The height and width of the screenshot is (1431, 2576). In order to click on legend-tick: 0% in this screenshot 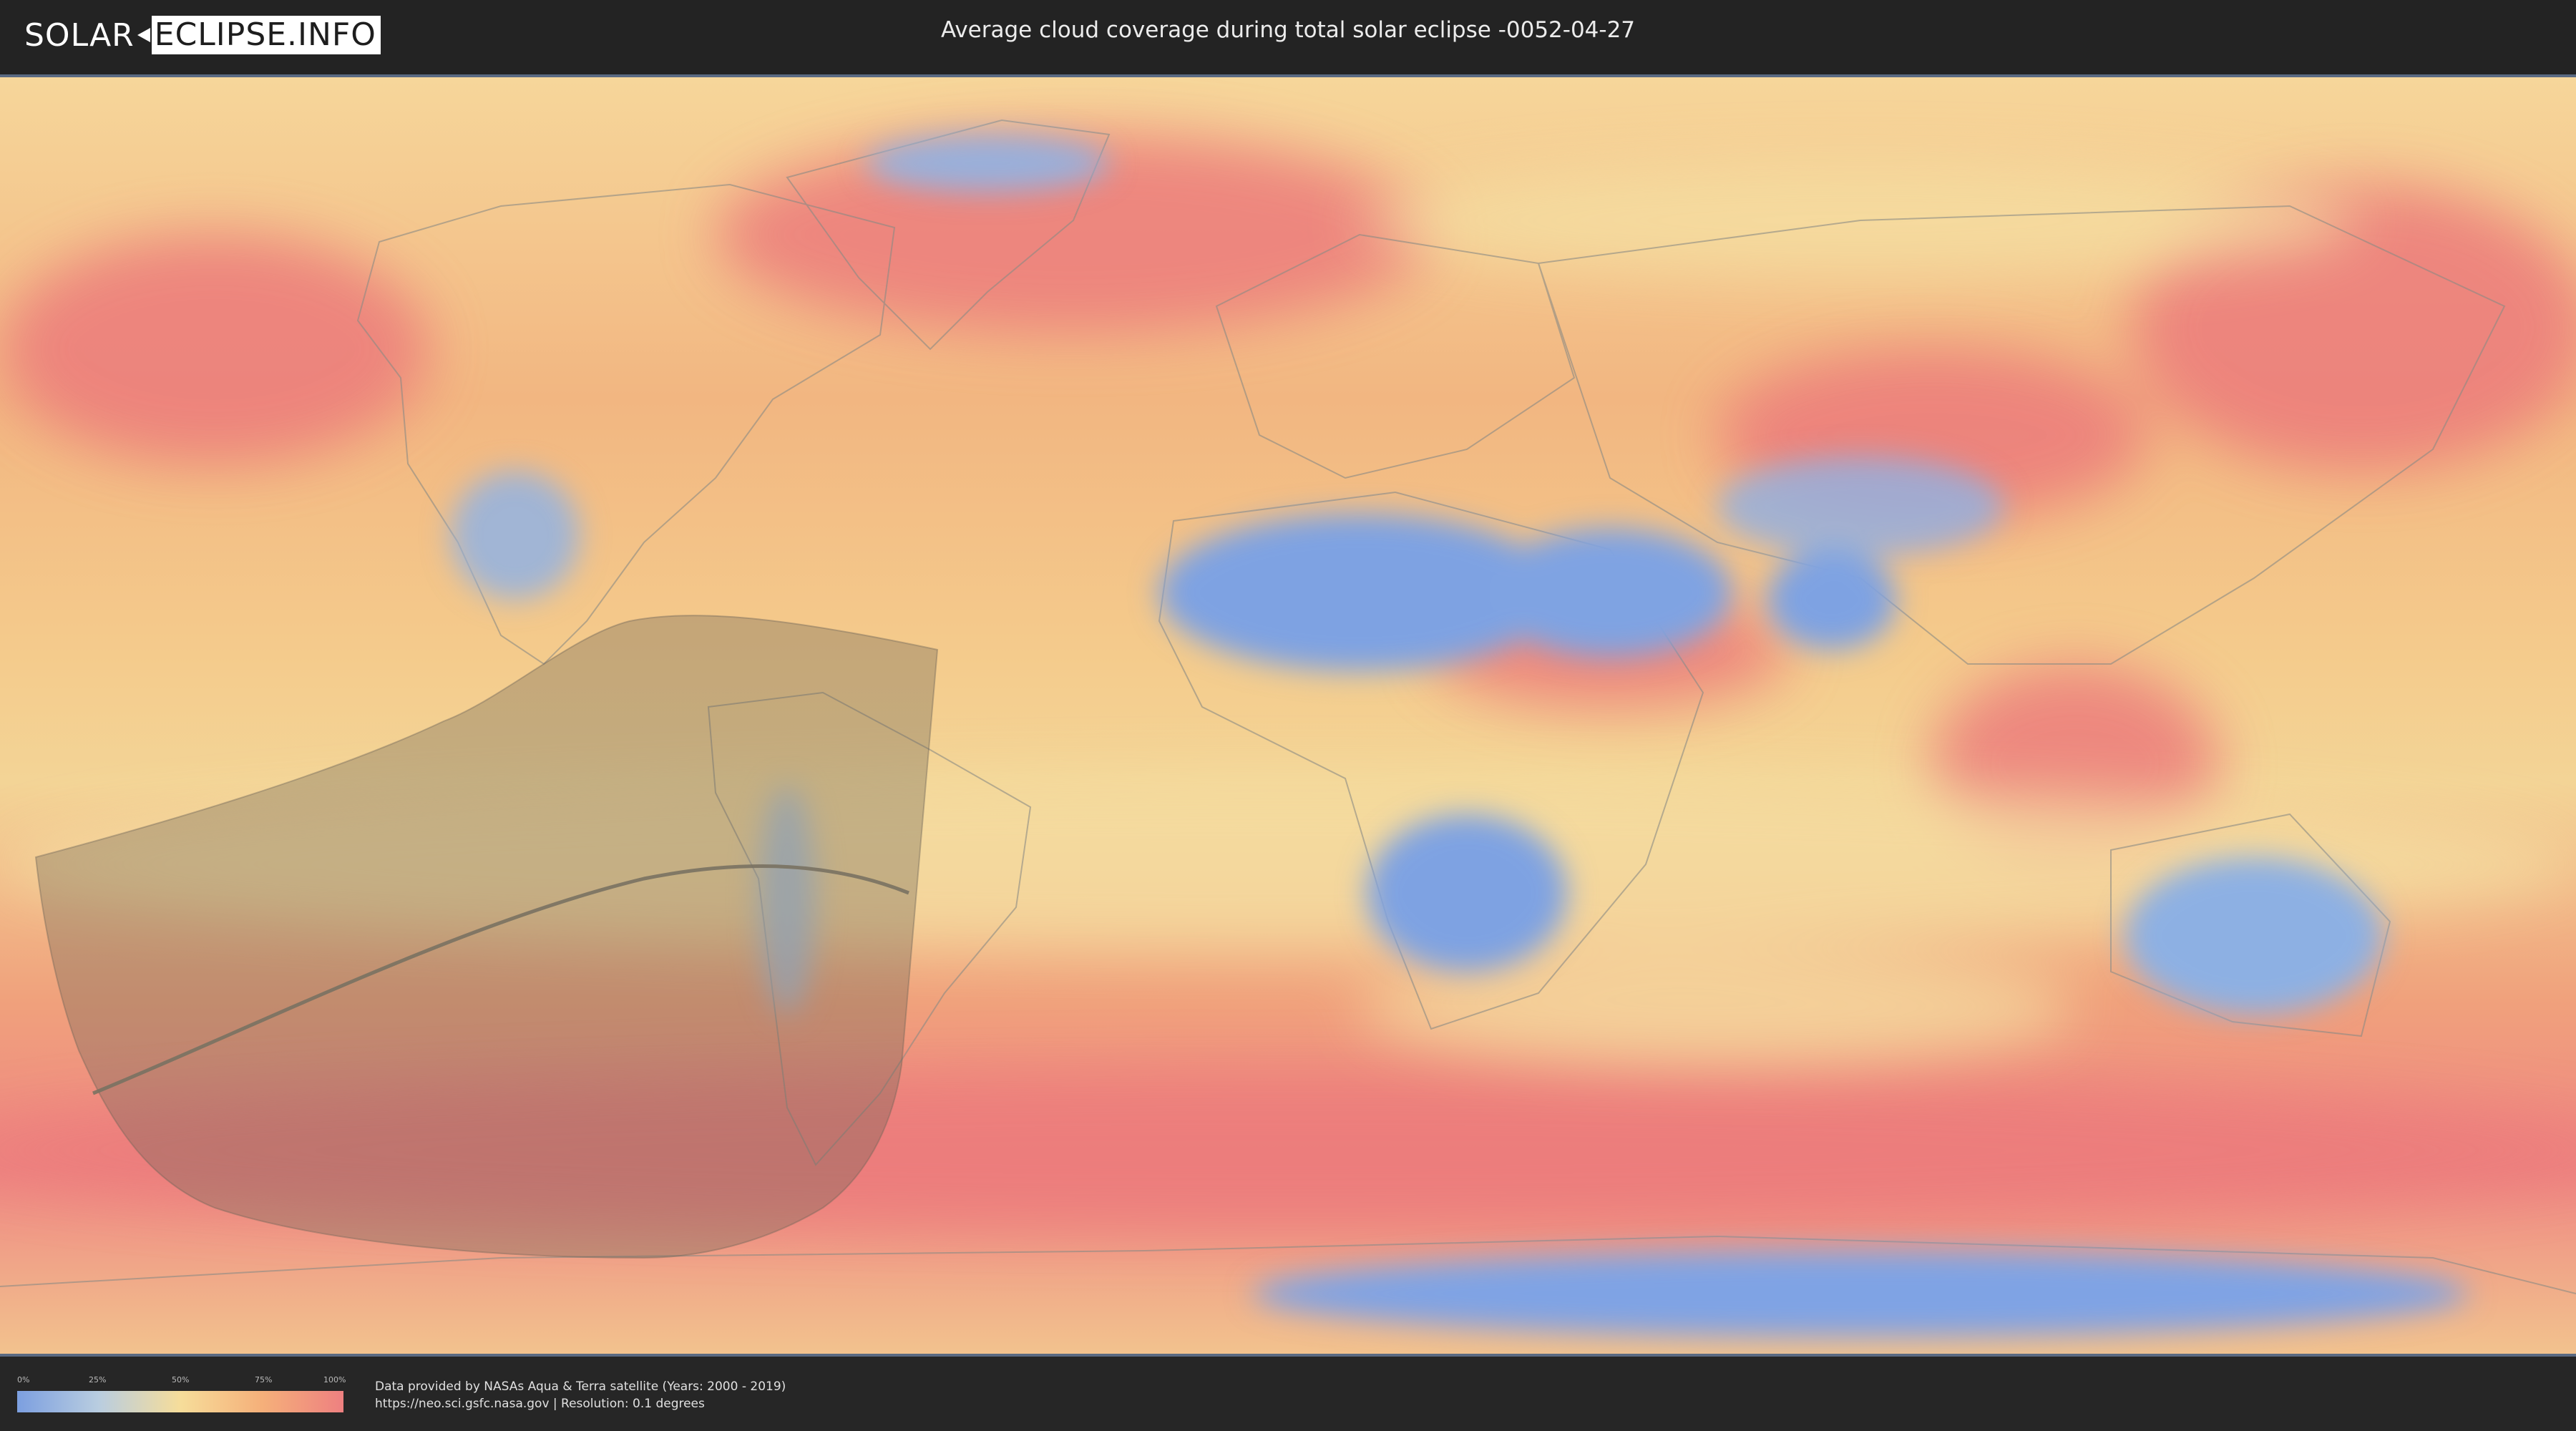, I will do `click(23, 1379)`.